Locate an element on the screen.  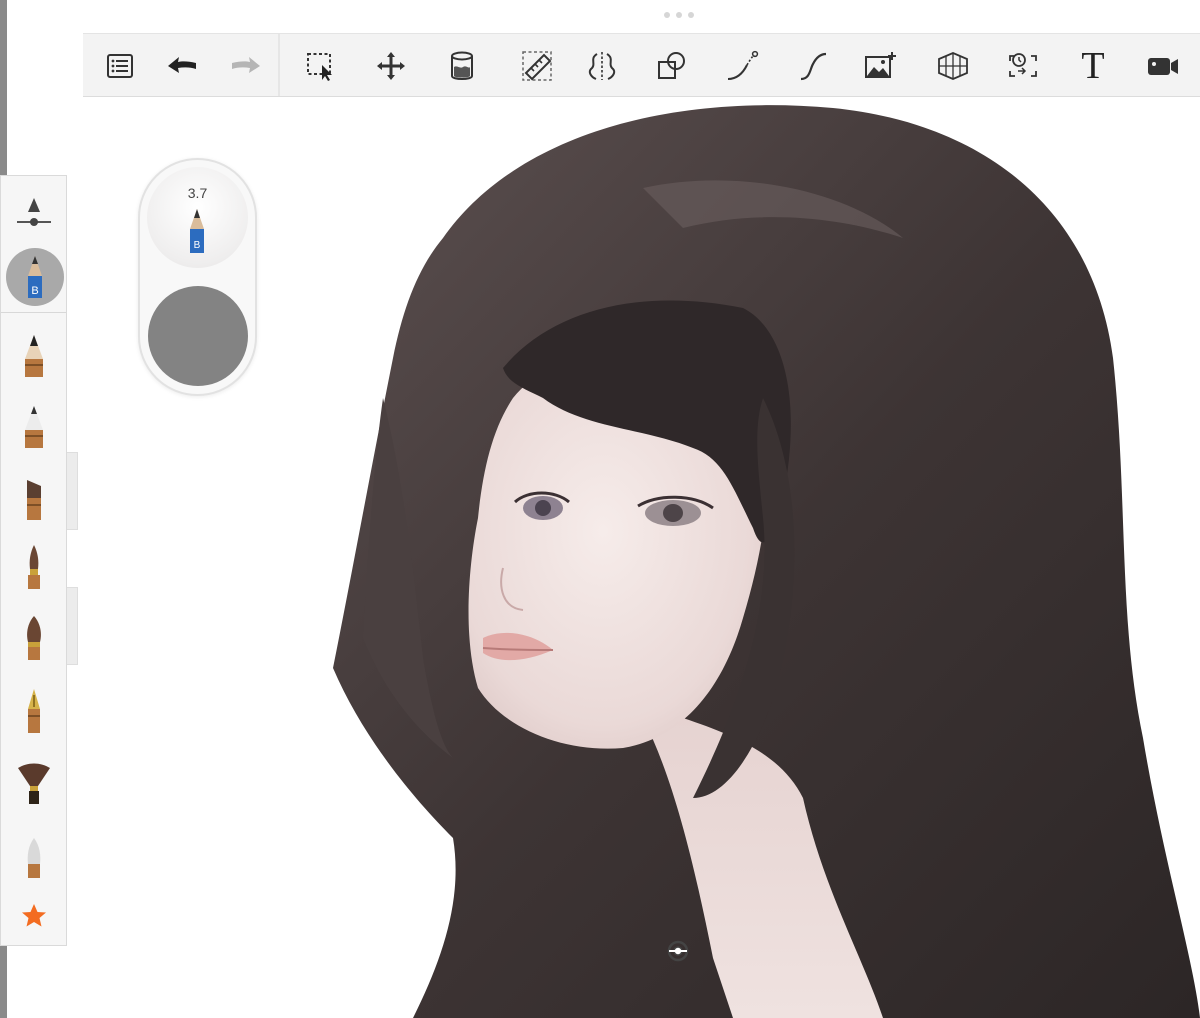
brush-fan-brush is located at coordinates (34, 782).